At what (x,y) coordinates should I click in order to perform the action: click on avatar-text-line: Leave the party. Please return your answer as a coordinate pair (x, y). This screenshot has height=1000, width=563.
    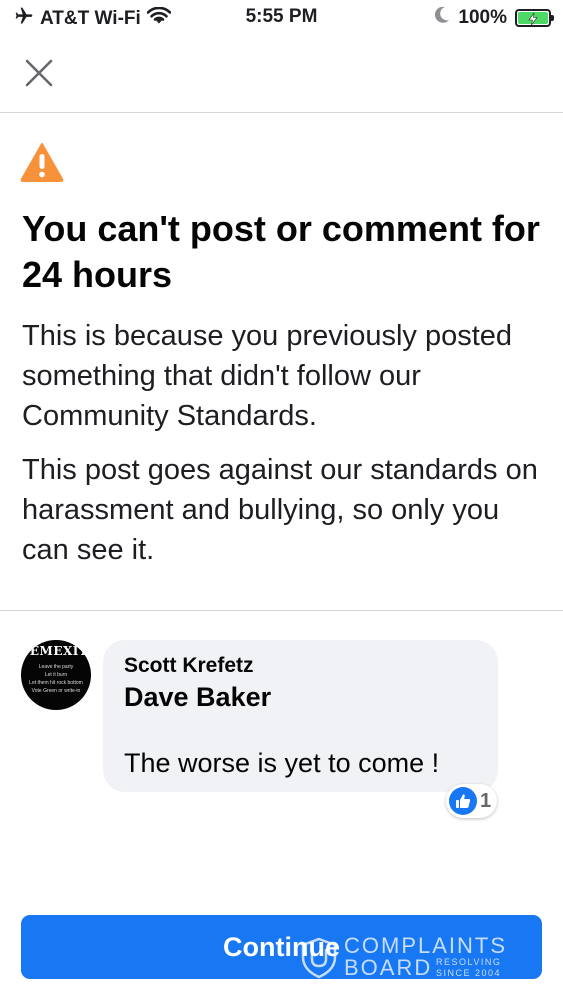
    Looking at the image, I should click on (56, 667).